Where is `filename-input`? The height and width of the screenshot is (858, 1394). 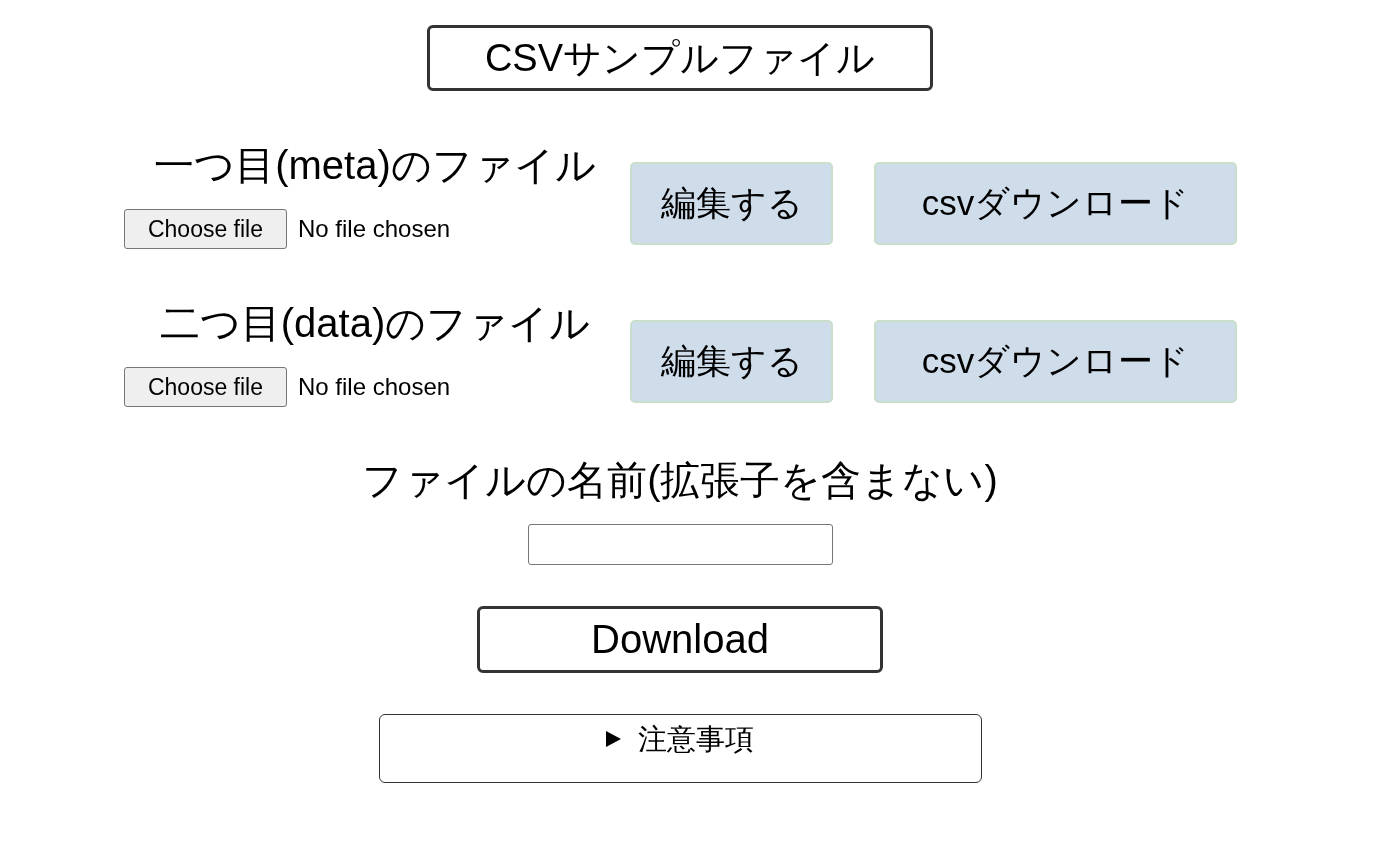
filename-input is located at coordinates (680, 544).